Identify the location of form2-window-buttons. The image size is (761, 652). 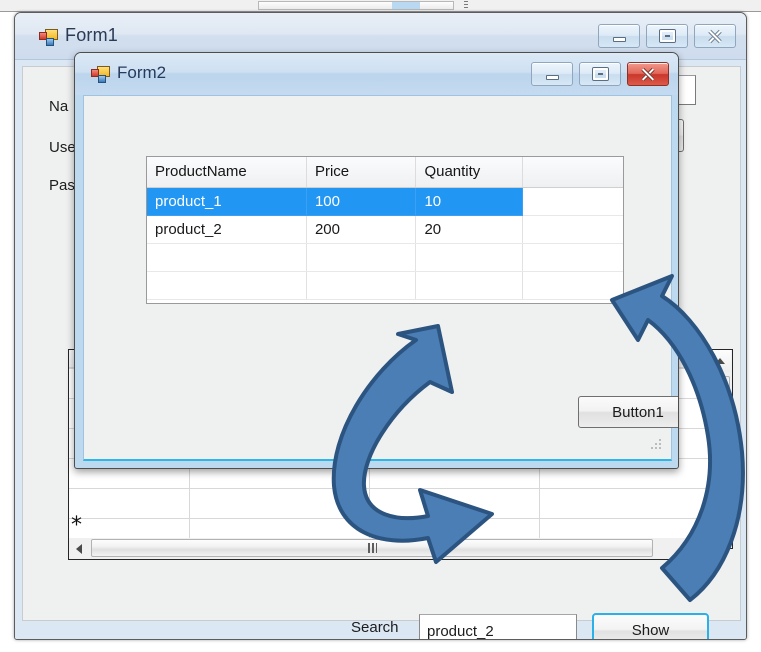
(600, 74).